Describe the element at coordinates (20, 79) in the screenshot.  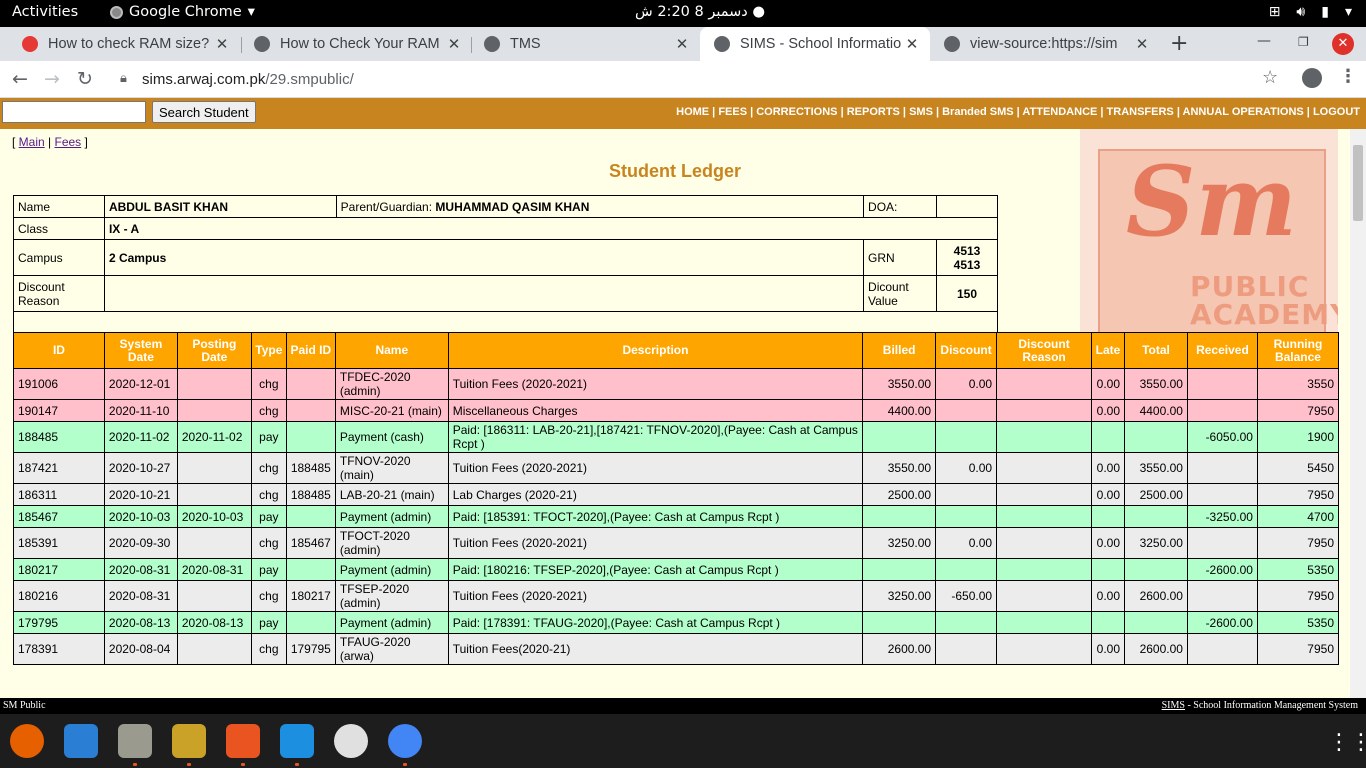
I see `back-button: ←` at that location.